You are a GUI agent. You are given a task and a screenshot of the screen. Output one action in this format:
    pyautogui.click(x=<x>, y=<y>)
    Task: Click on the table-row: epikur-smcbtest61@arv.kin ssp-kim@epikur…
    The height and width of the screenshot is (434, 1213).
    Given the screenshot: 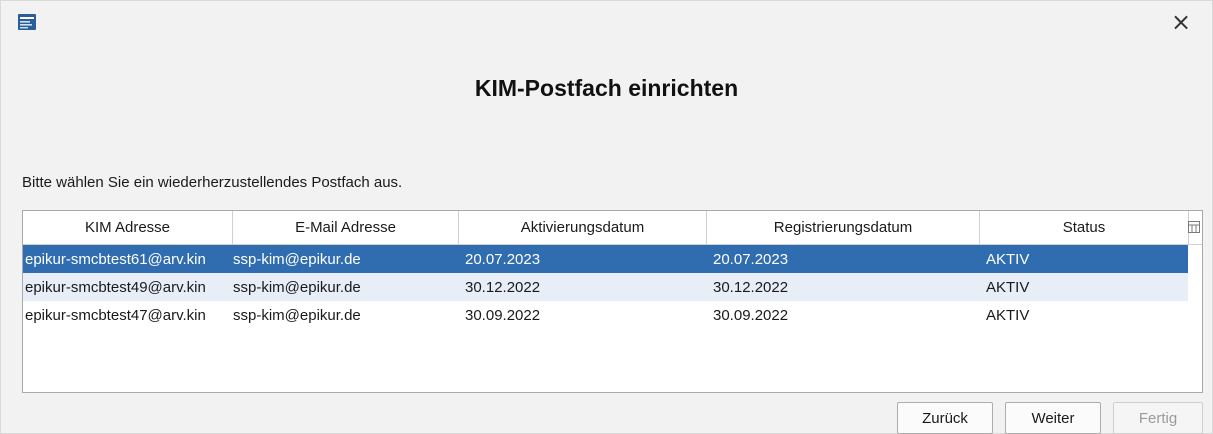 What is the action you would take?
    pyautogui.click(x=612, y=259)
    